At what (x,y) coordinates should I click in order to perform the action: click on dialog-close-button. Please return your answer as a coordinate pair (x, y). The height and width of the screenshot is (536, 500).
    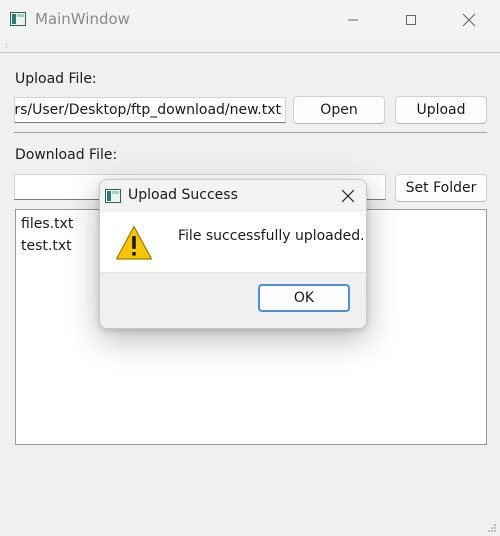
    Looking at the image, I should click on (348, 196).